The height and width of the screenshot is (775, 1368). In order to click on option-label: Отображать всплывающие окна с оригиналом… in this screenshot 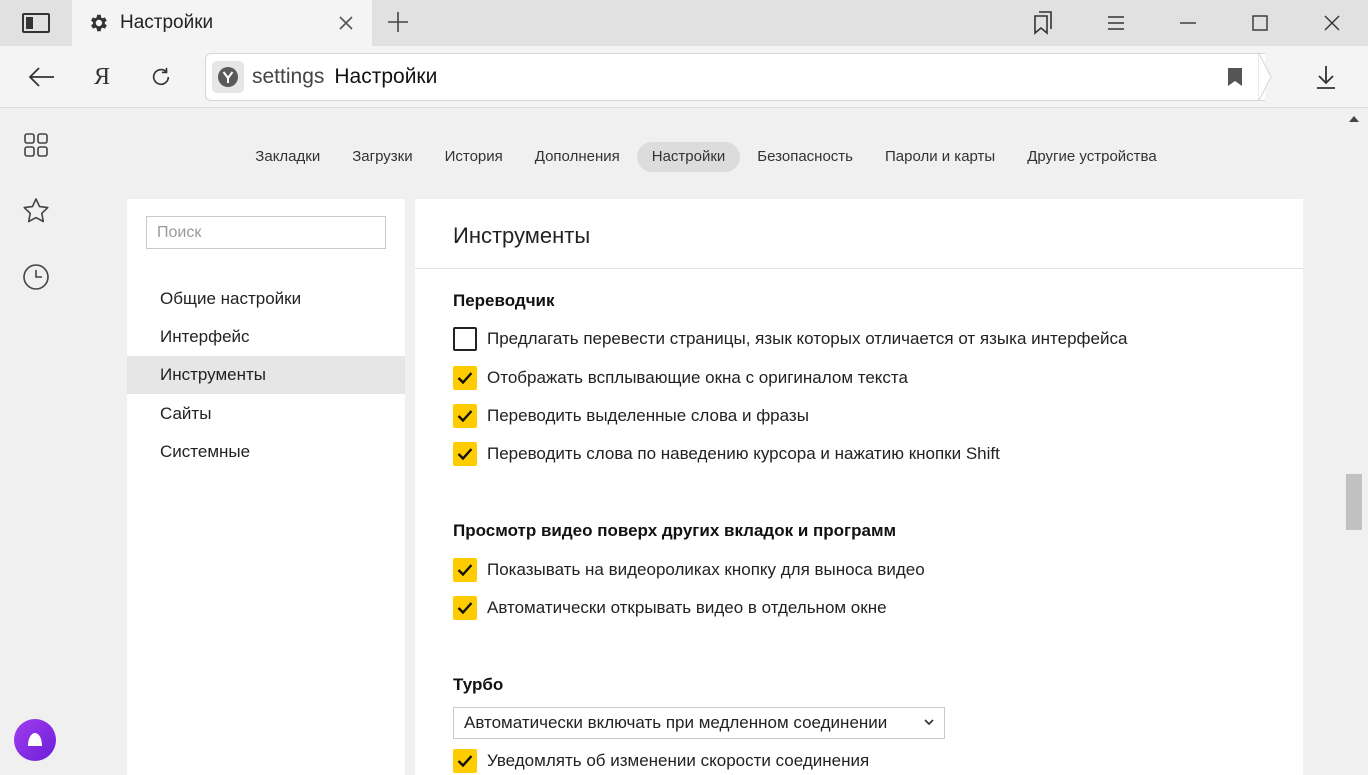, I will do `click(697, 377)`.